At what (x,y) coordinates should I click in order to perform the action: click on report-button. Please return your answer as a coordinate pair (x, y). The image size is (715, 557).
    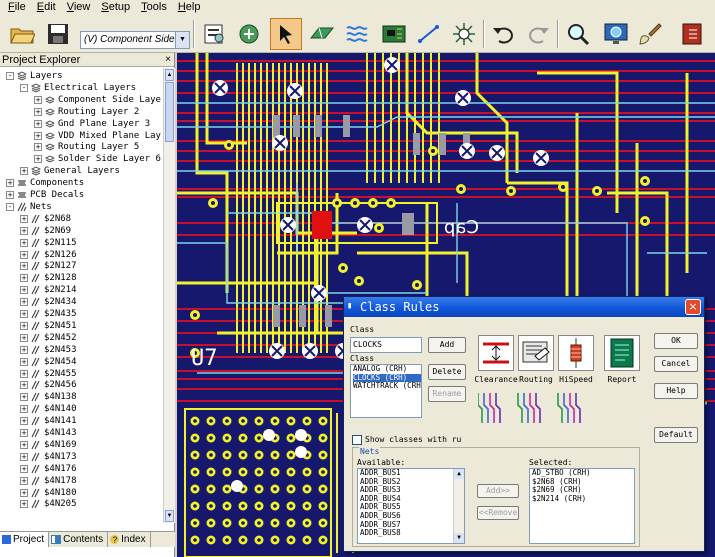
    Looking at the image, I should click on (622, 353).